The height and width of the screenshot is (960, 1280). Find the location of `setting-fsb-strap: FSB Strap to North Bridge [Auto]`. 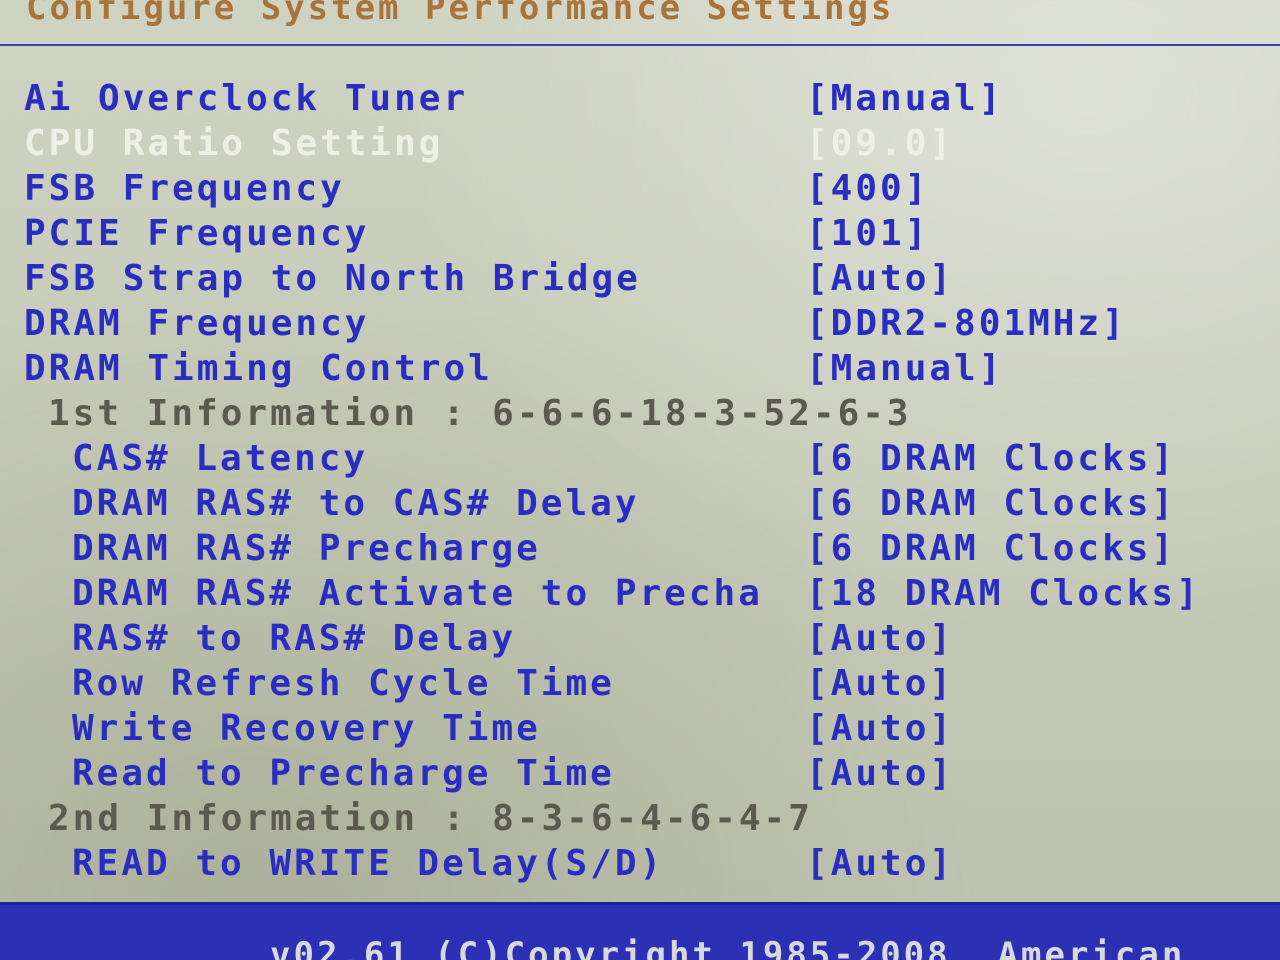

setting-fsb-strap: FSB Strap to North Bridge [Auto] is located at coordinates (640, 280).